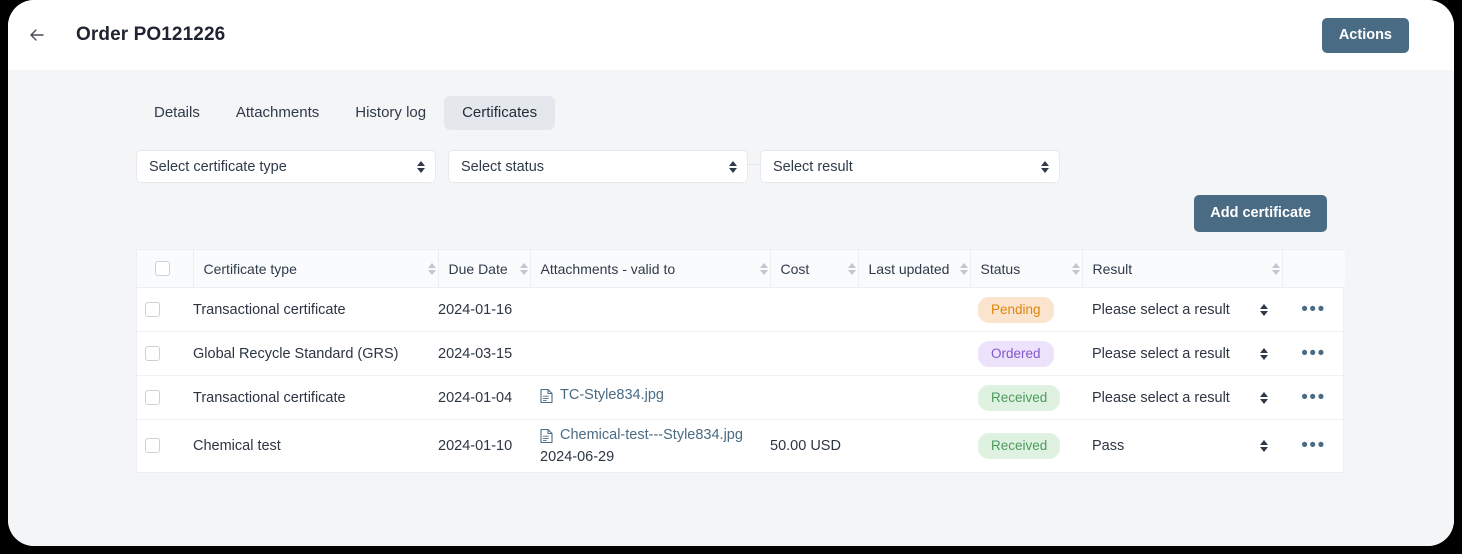 The height and width of the screenshot is (554, 1462). What do you see at coordinates (475, 397) in the screenshot?
I see `cell-due-date: 2024-01-04` at bounding box center [475, 397].